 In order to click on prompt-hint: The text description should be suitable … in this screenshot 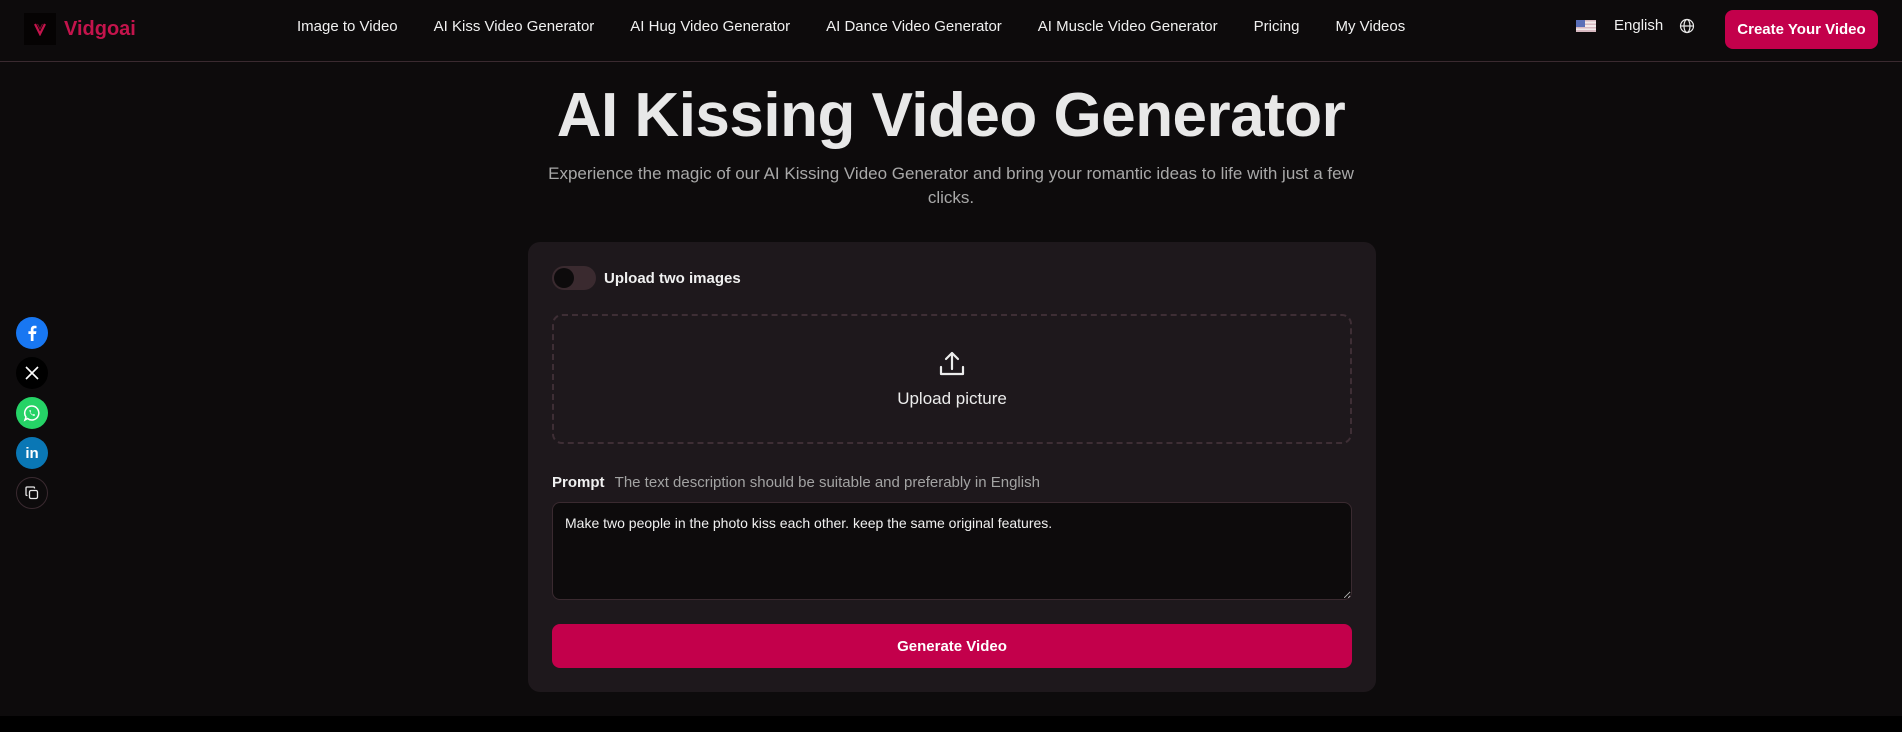, I will do `click(827, 482)`.